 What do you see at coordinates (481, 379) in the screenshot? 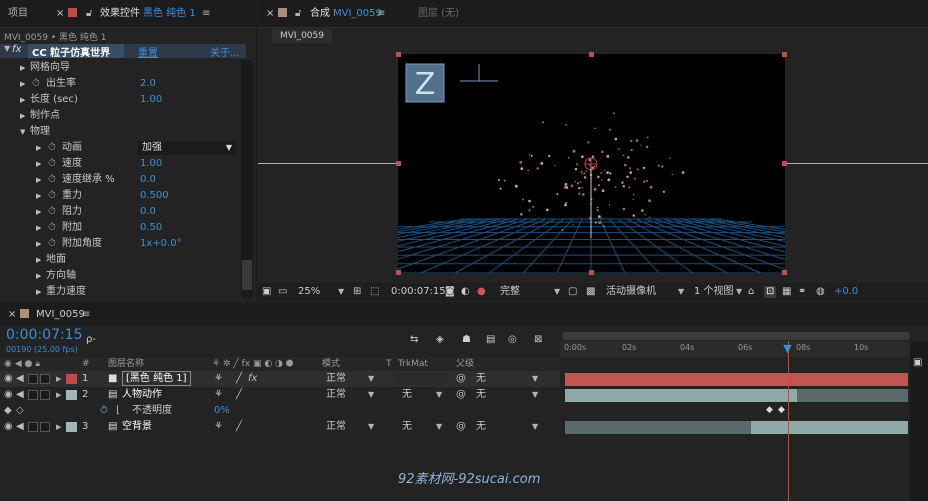
I see `parent-dropdown: 无` at bounding box center [481, 379].